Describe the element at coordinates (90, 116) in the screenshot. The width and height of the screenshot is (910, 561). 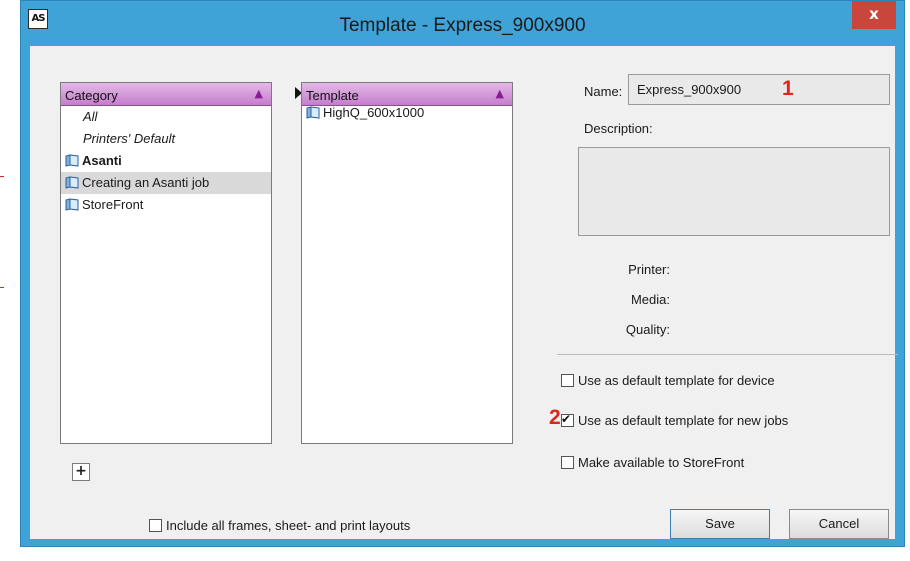
I see `category-item-label: All` at that location.